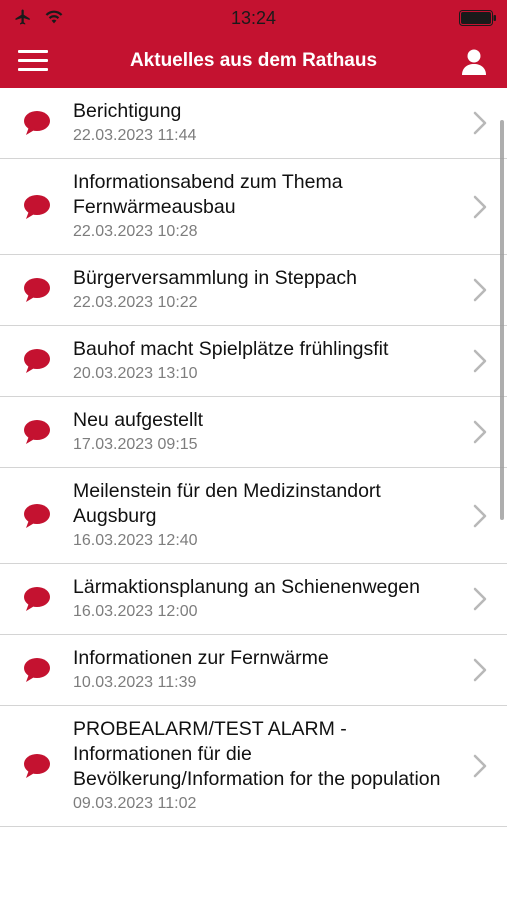 The width and height of the screenshot is (507, 900). What do you see at coordinates (246, 587) in the screenshot?
I see `list-item-title: Lärmaktionsplanung an Schienenwegen` at bounding box center [246, 587].